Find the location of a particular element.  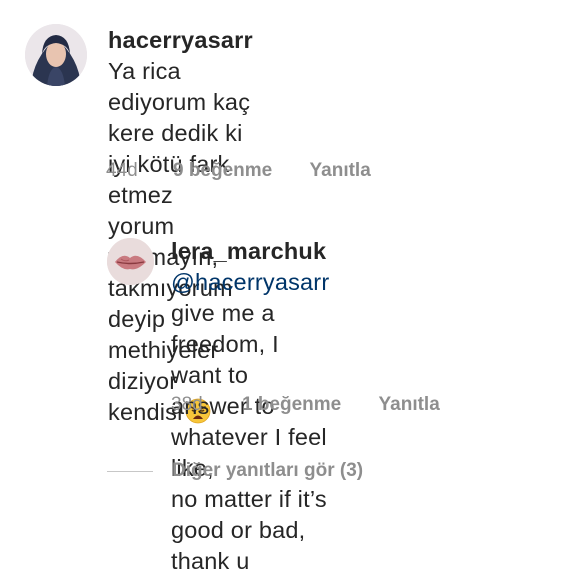

reply-username: lera_marchuk is located at coordinates (248, 251).